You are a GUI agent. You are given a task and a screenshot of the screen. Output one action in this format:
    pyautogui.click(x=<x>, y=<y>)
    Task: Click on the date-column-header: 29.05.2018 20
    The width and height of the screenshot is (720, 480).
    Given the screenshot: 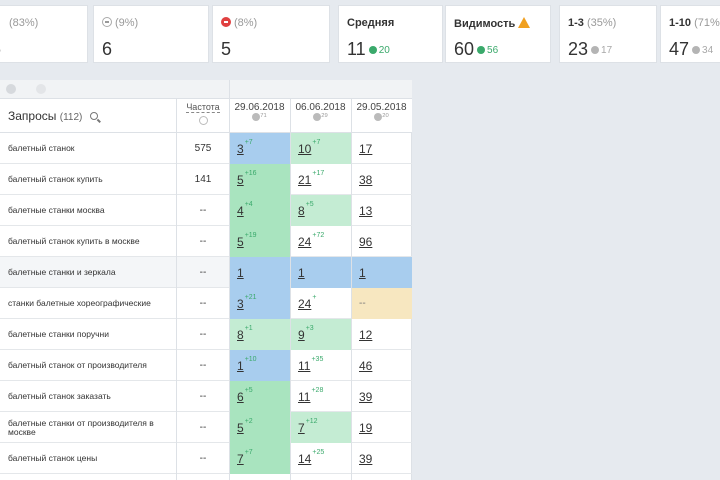 What is the action you would take?
    pyautogui.click(x=381, y=112)
    